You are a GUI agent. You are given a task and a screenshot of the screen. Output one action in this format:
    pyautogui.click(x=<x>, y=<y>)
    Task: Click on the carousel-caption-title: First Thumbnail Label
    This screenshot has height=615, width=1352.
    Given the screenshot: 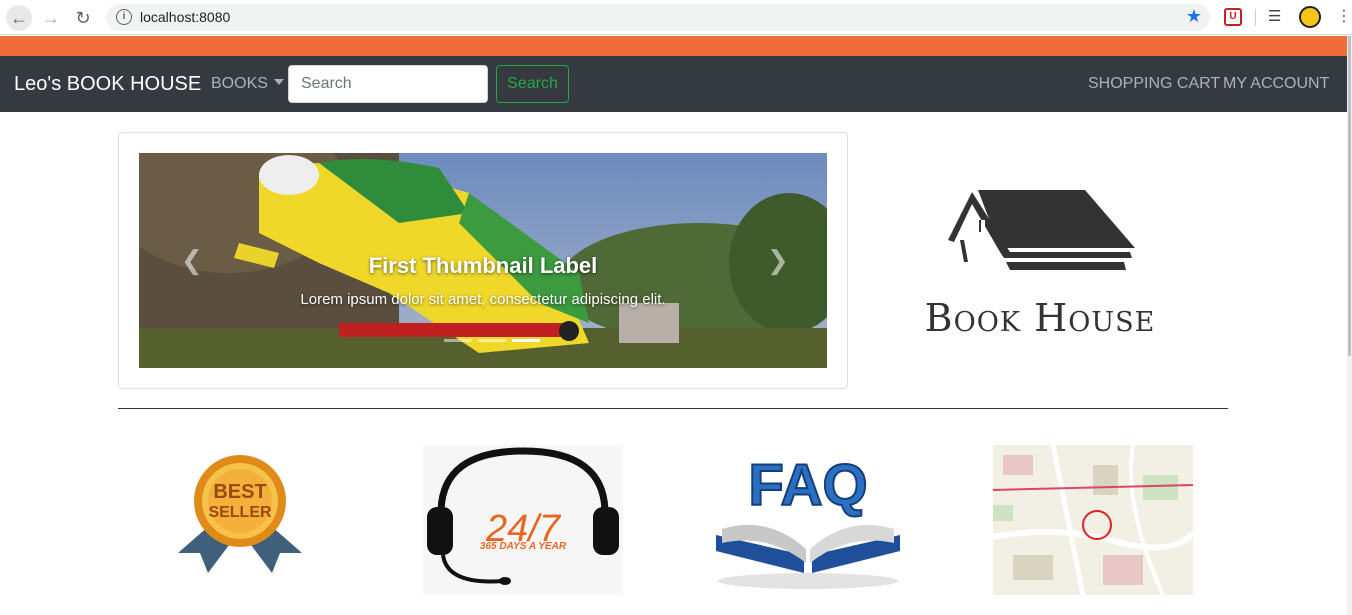 What is the action you would take?
    pyautogui.click(x=483, y=265)
    